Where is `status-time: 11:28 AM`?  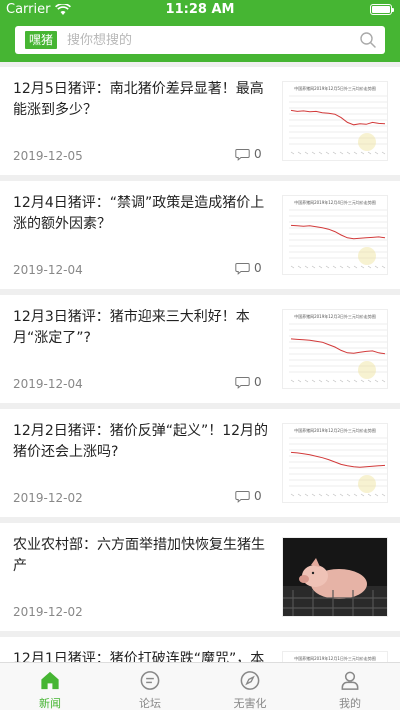
status-time: 11:28 AM is located at coordinates (200, 9).